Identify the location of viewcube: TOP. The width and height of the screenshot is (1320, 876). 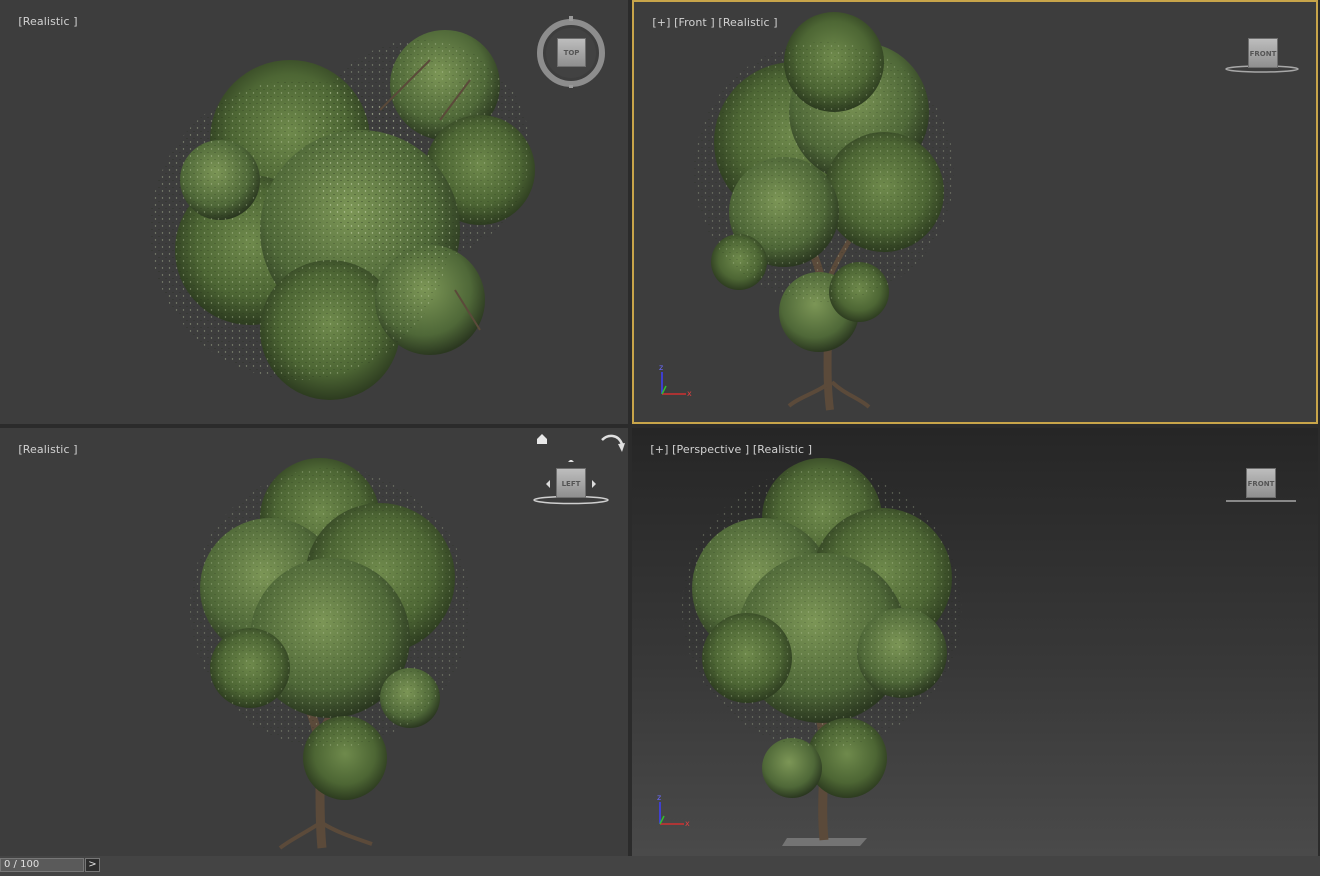
(571, 52).